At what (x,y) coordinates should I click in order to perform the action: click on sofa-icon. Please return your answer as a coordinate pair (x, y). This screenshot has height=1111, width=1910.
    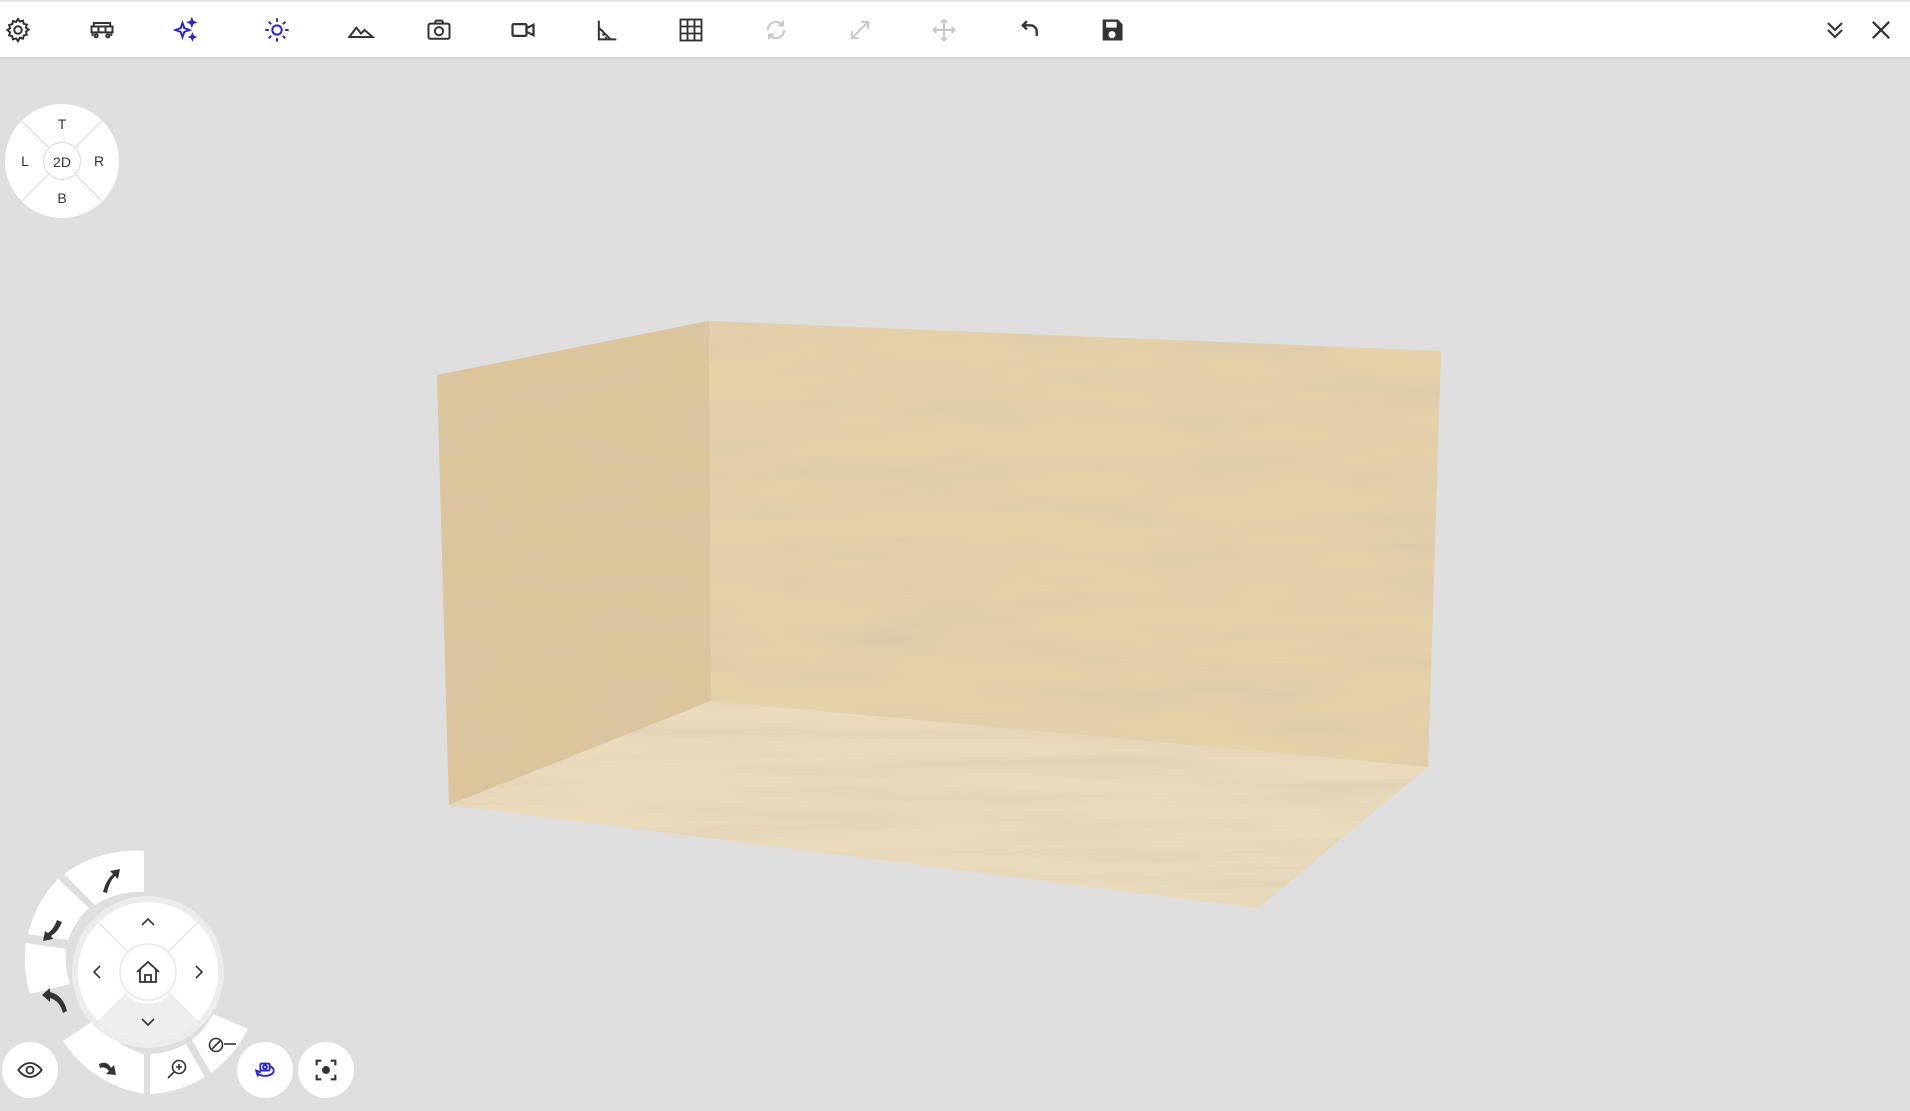
    Looking at the image, I should click on (102, 30).